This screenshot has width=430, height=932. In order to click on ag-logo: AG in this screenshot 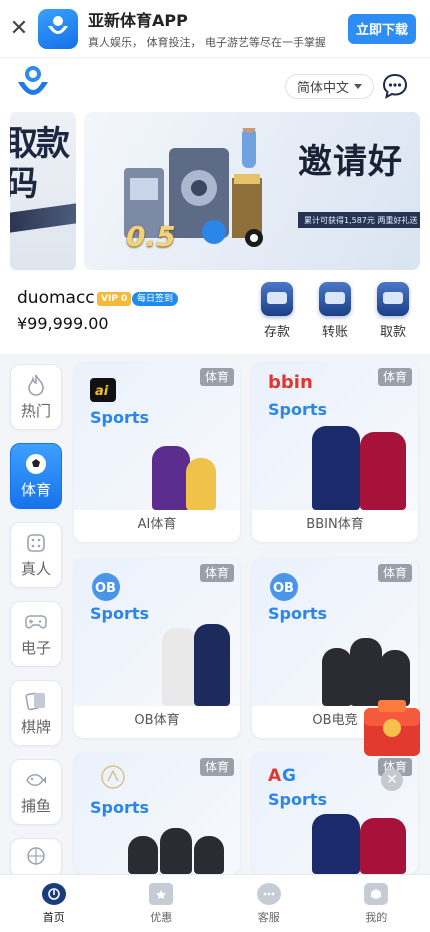, I will do `click(286, 777)`.